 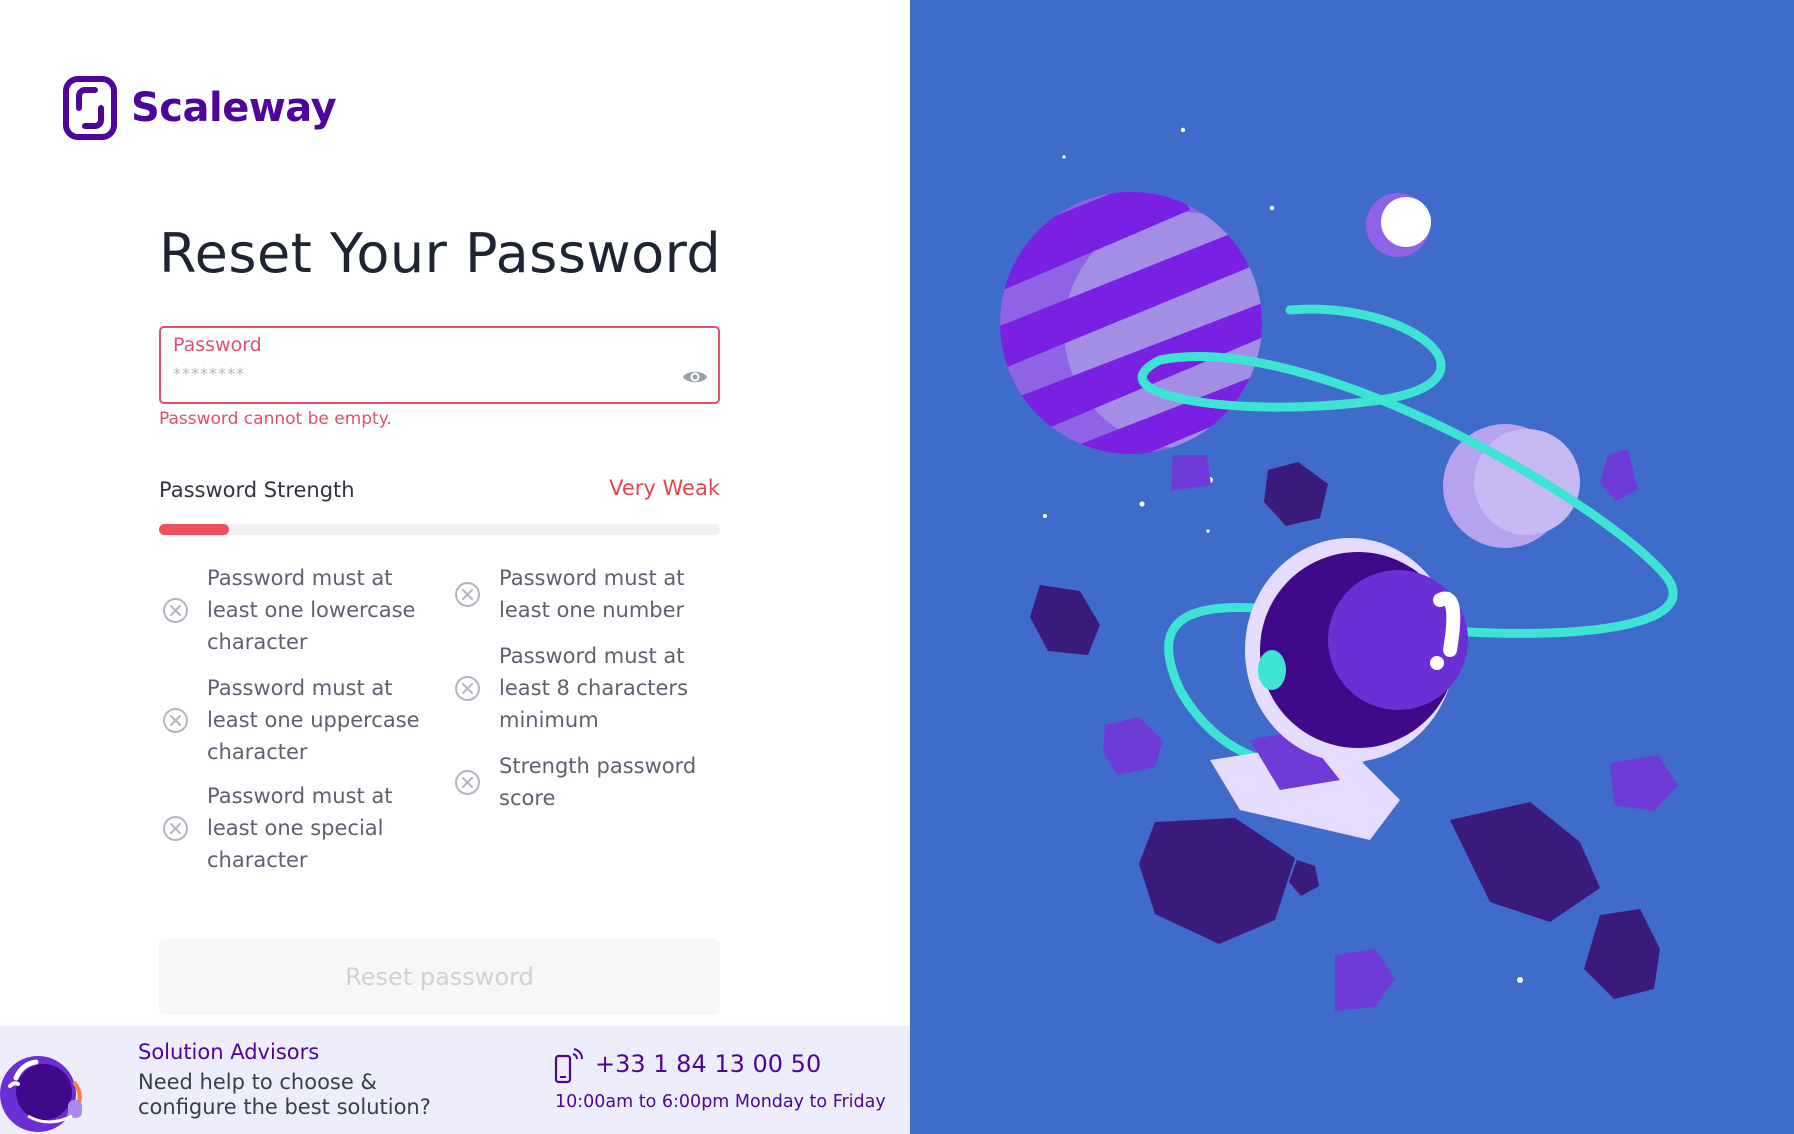 What do you see at coordinates (664, 488) in the screenshot?
I see `password-strength-value: Very Weak` at bounding box center [664, 488].